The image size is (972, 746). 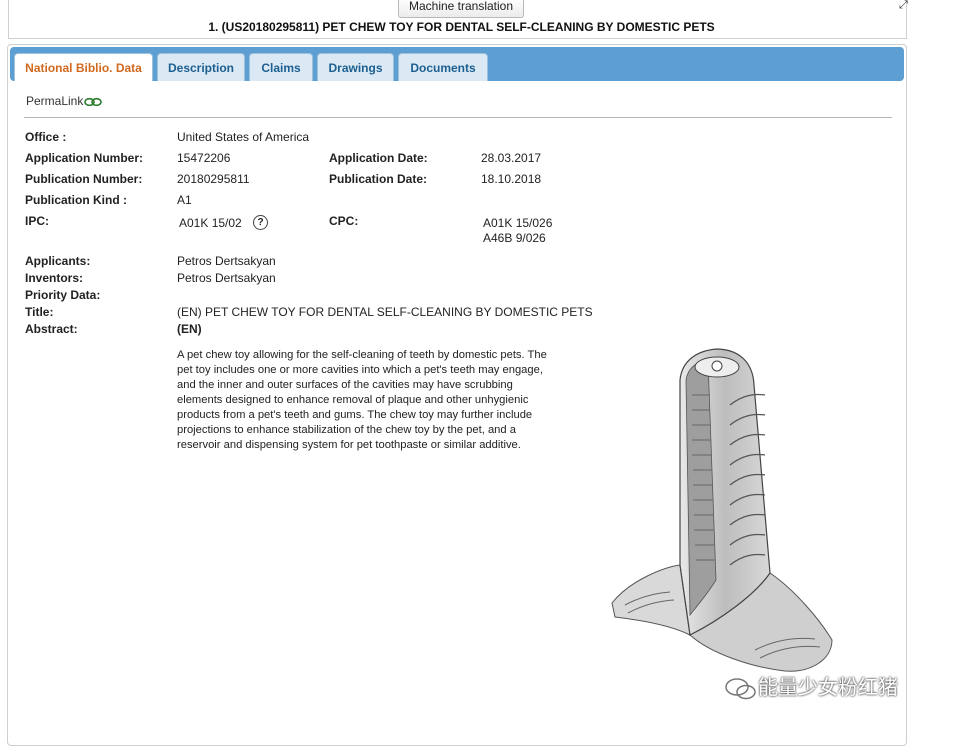 What do you see at coordinates (58, 261) in the screenshot?
I see `applicants-label: Applicants:` at bounding box center [58, 261].